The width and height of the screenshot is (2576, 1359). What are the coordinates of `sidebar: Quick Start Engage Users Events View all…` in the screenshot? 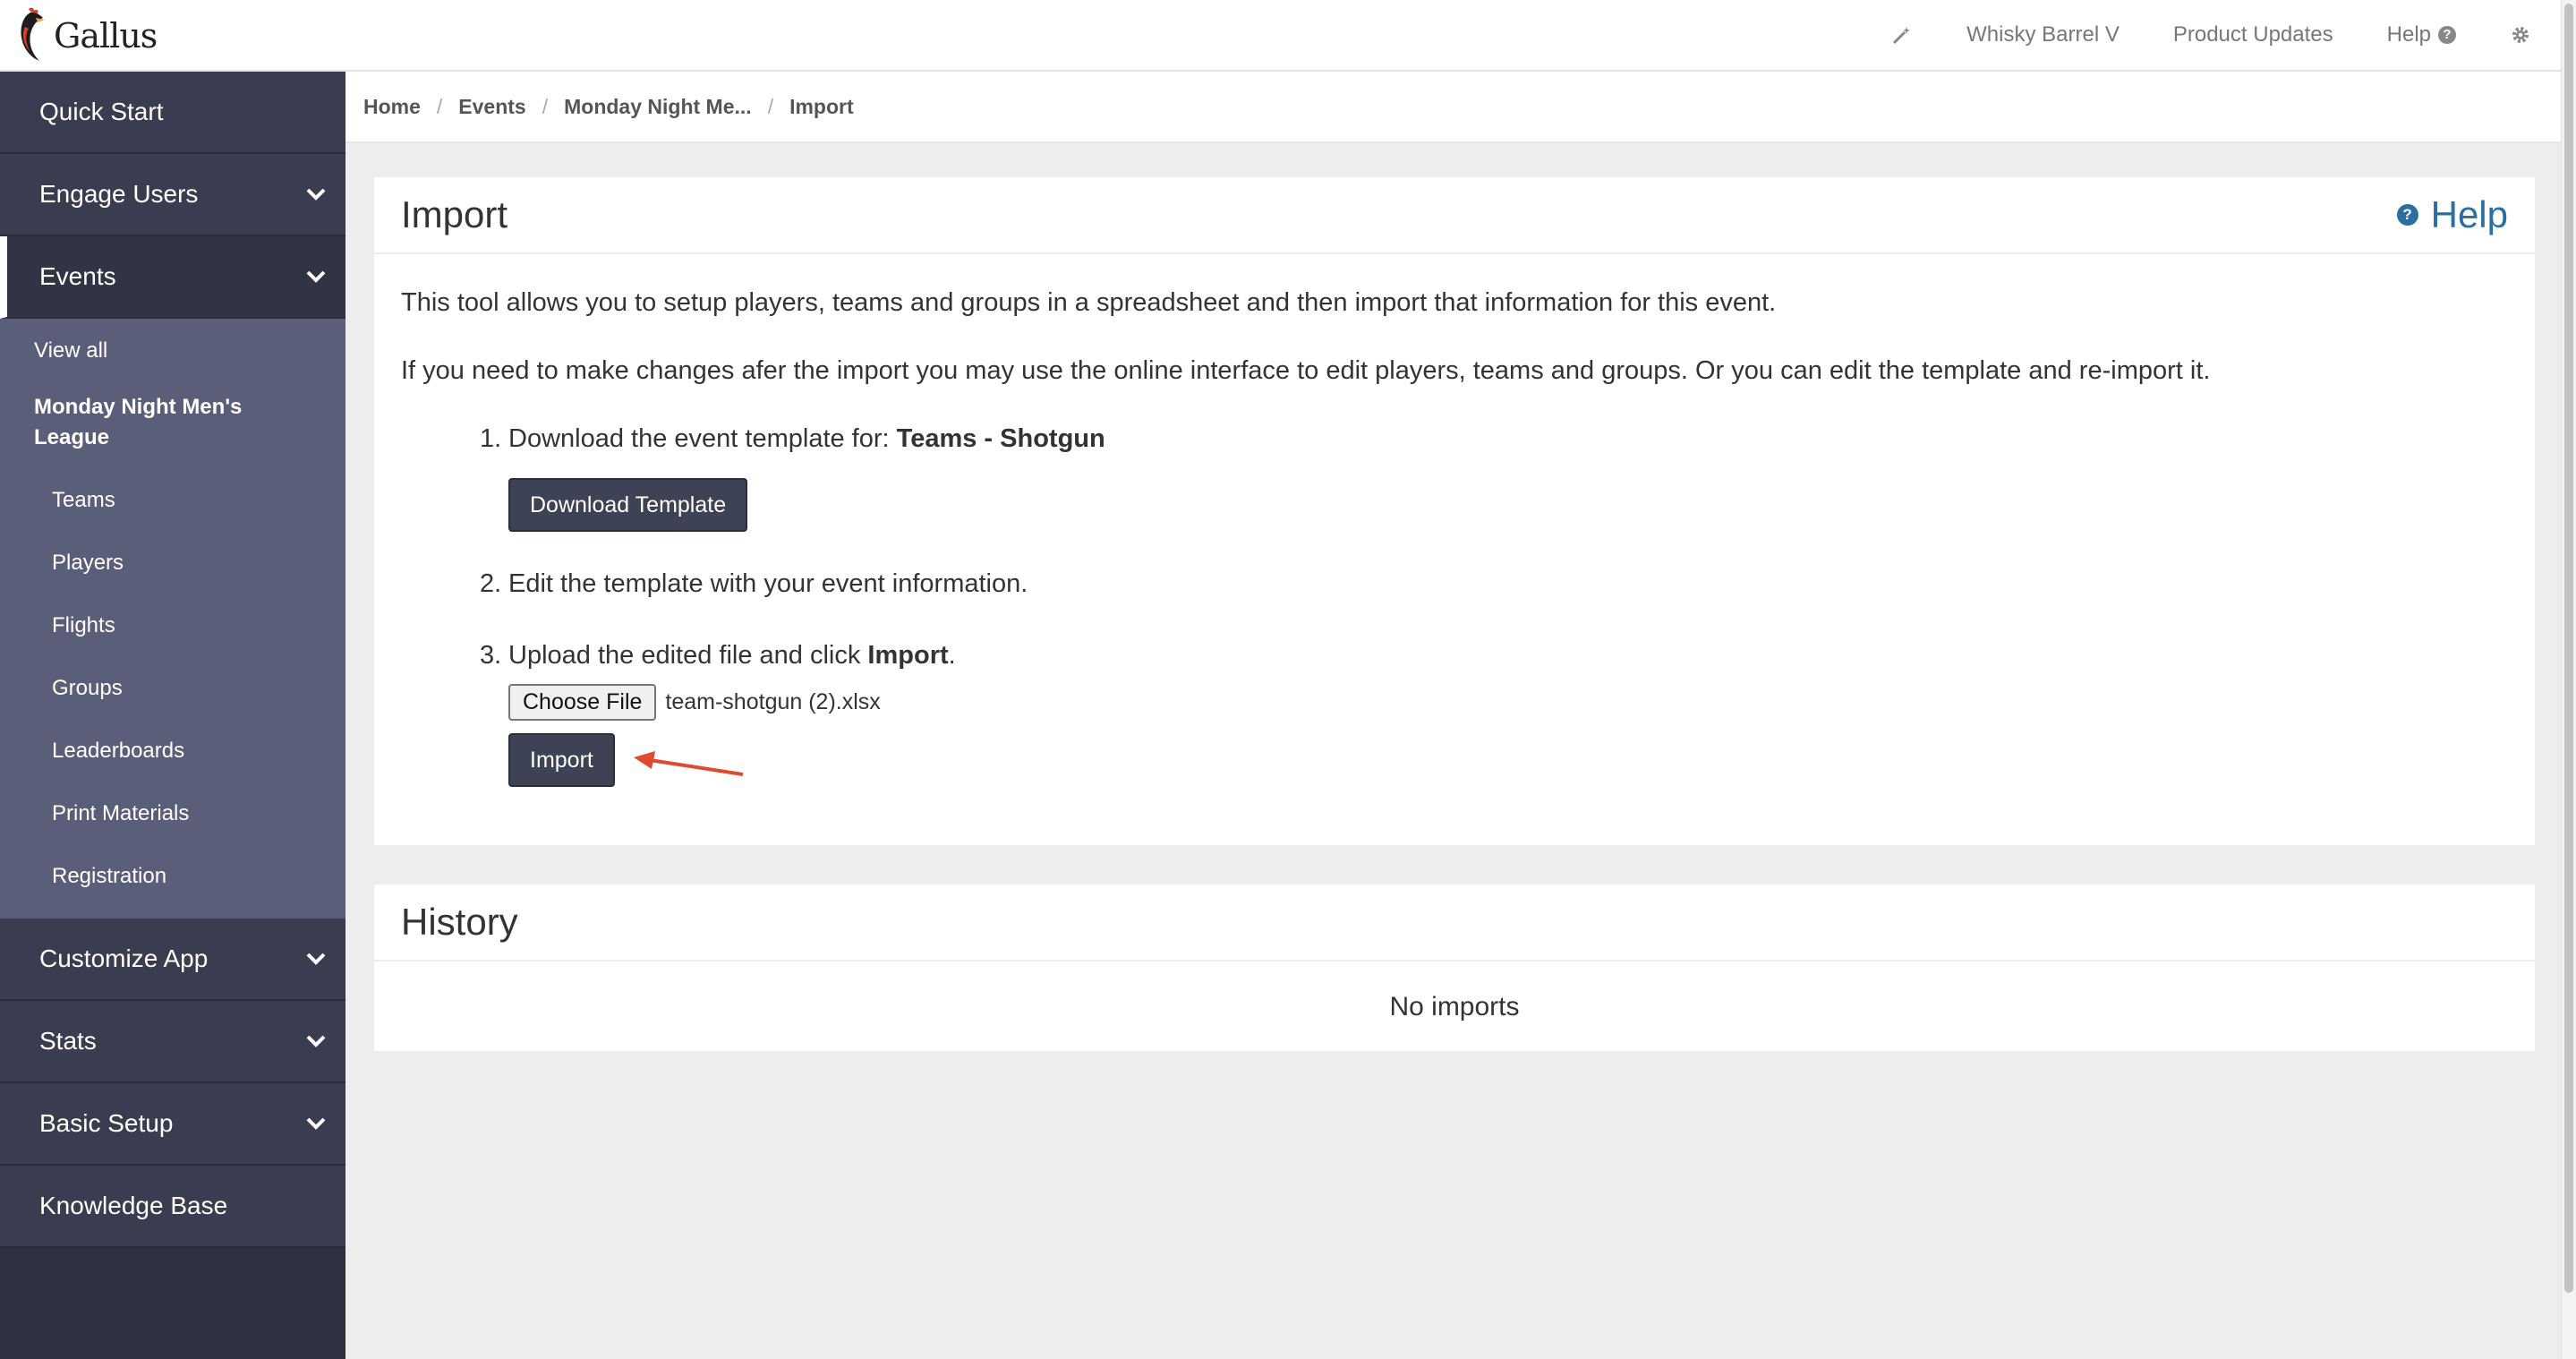 It's located at (172, 715).